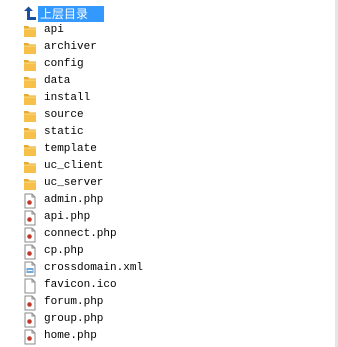 The width and height of the screenshot is (338, 347). I want to click on file-name: favicon.ico, so click(80, 285).